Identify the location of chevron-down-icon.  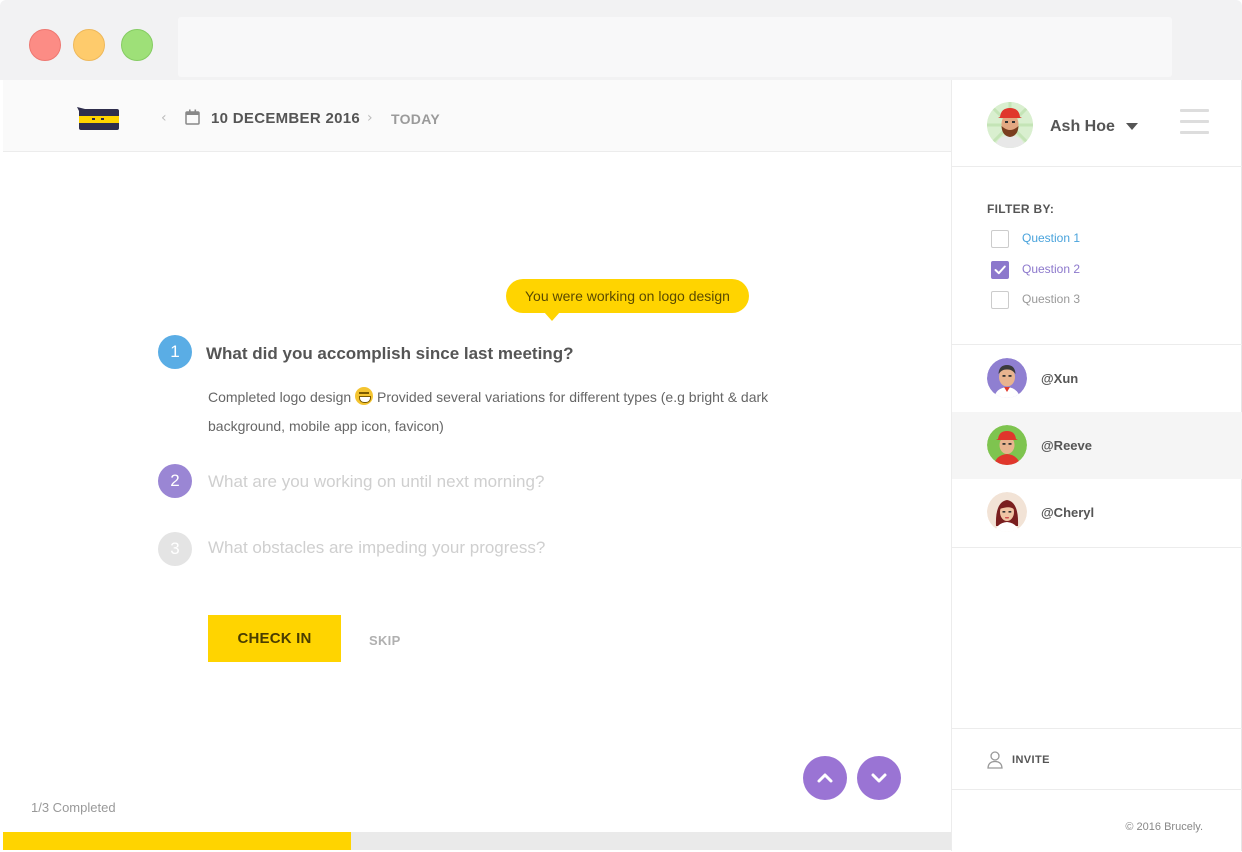
(879, 778).